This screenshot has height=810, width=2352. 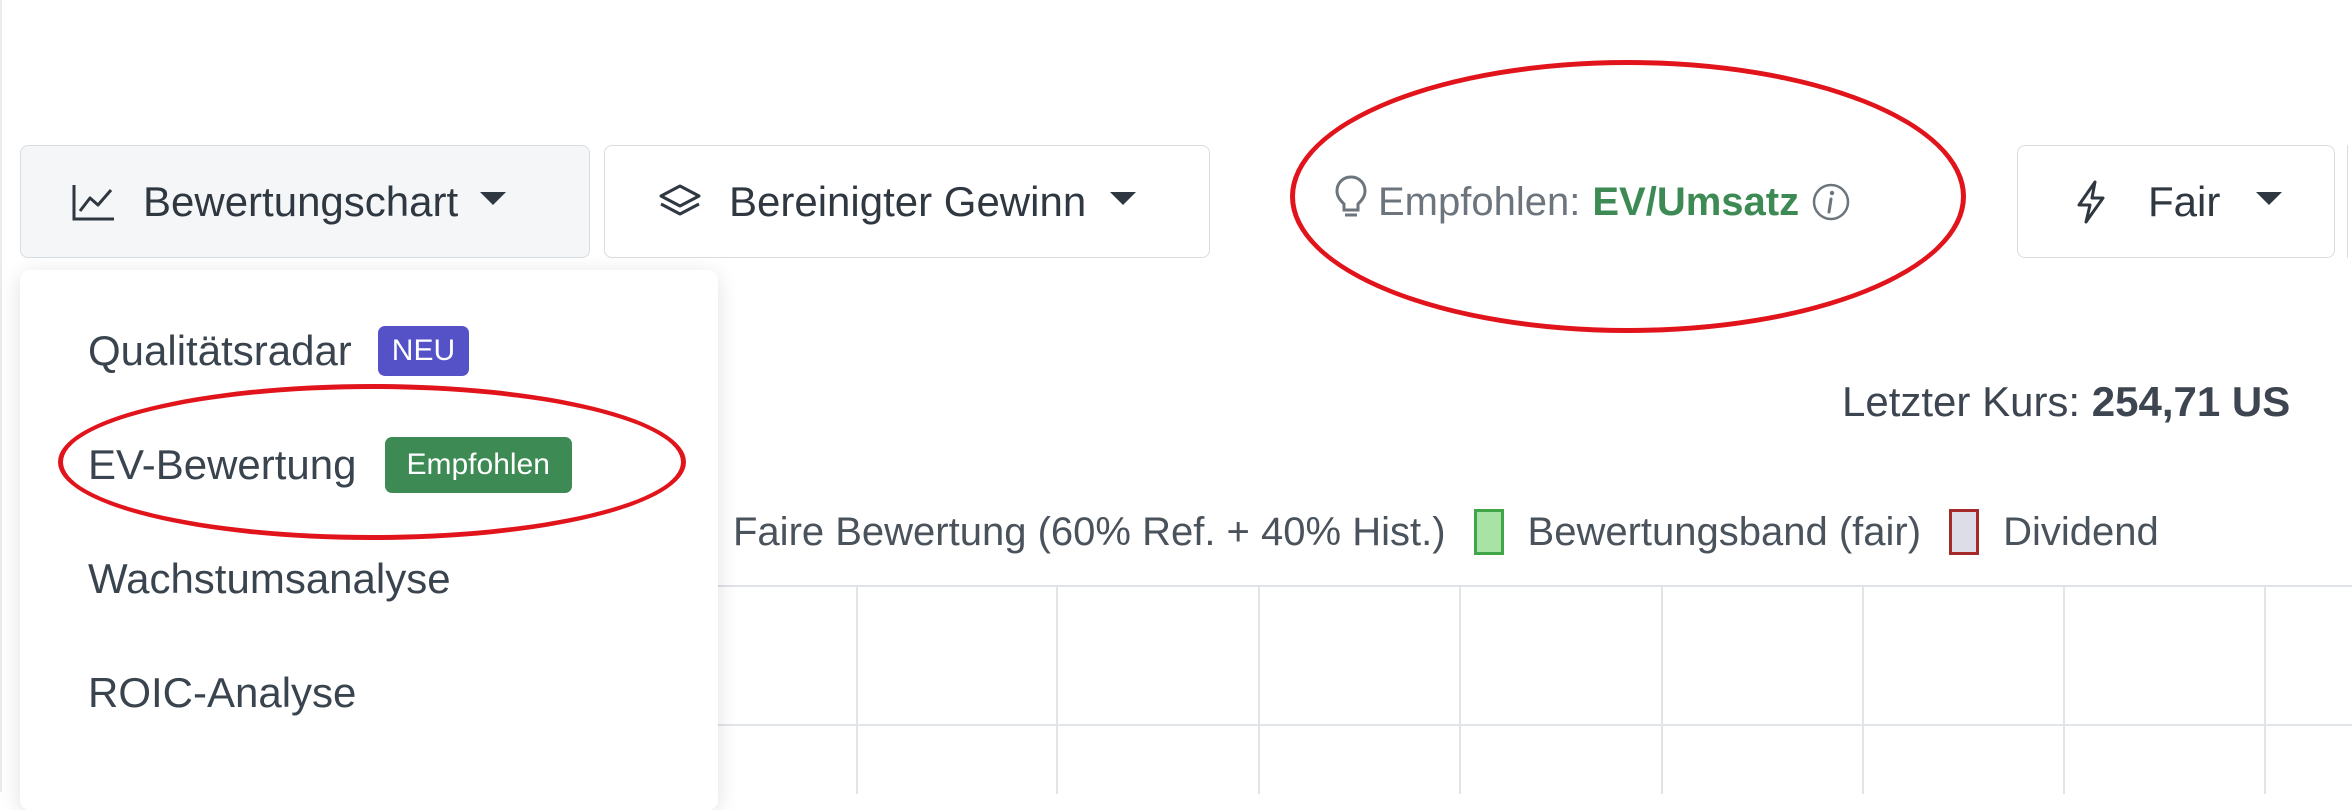 I want to click on menu-item-ev-bewertung: EV-Bewertung Empfohlen, so click(x=330, y=465).